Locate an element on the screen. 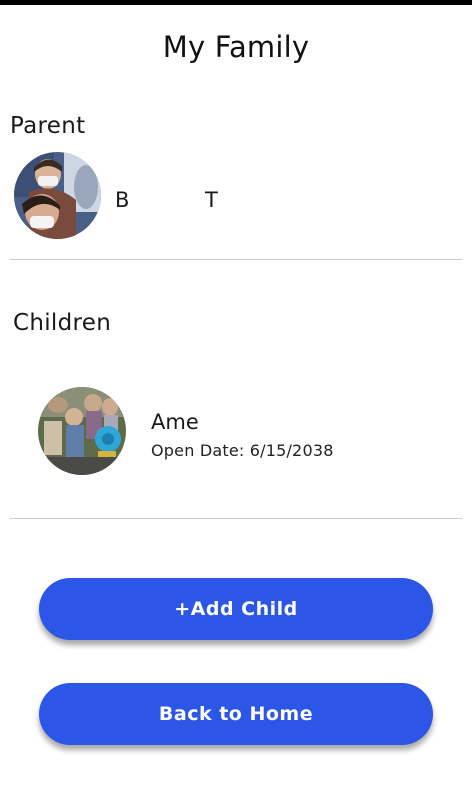  page-title: My Family is located at coordinates (236, 47).